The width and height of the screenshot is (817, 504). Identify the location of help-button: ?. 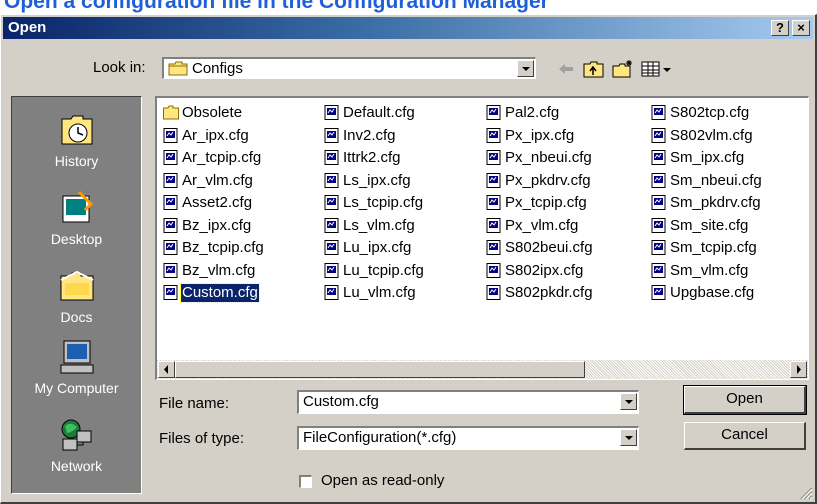
(780, 28).